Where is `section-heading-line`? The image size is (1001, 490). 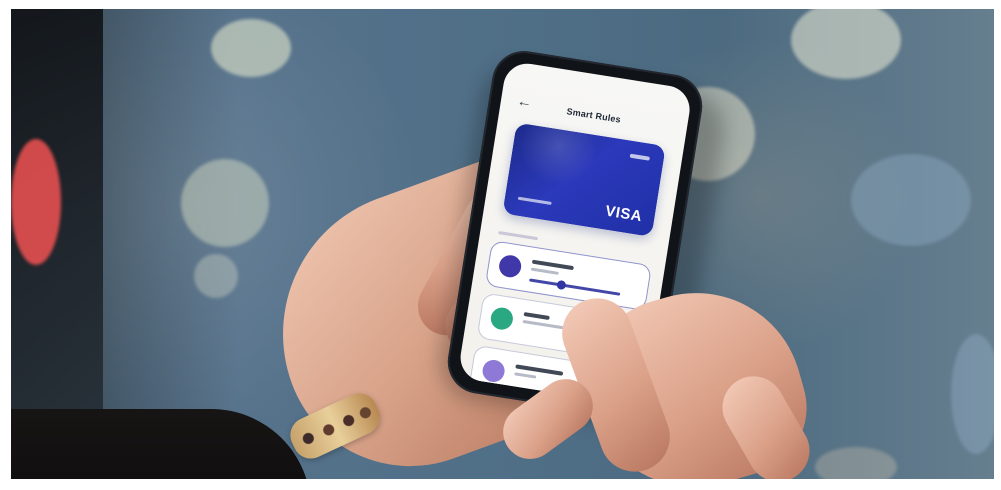
section-heading-line is located at coordinates (518, 236).